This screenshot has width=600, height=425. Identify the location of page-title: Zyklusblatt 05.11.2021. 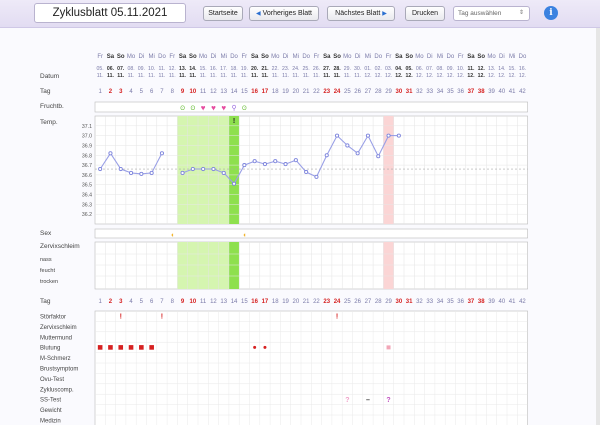
(110, 13).